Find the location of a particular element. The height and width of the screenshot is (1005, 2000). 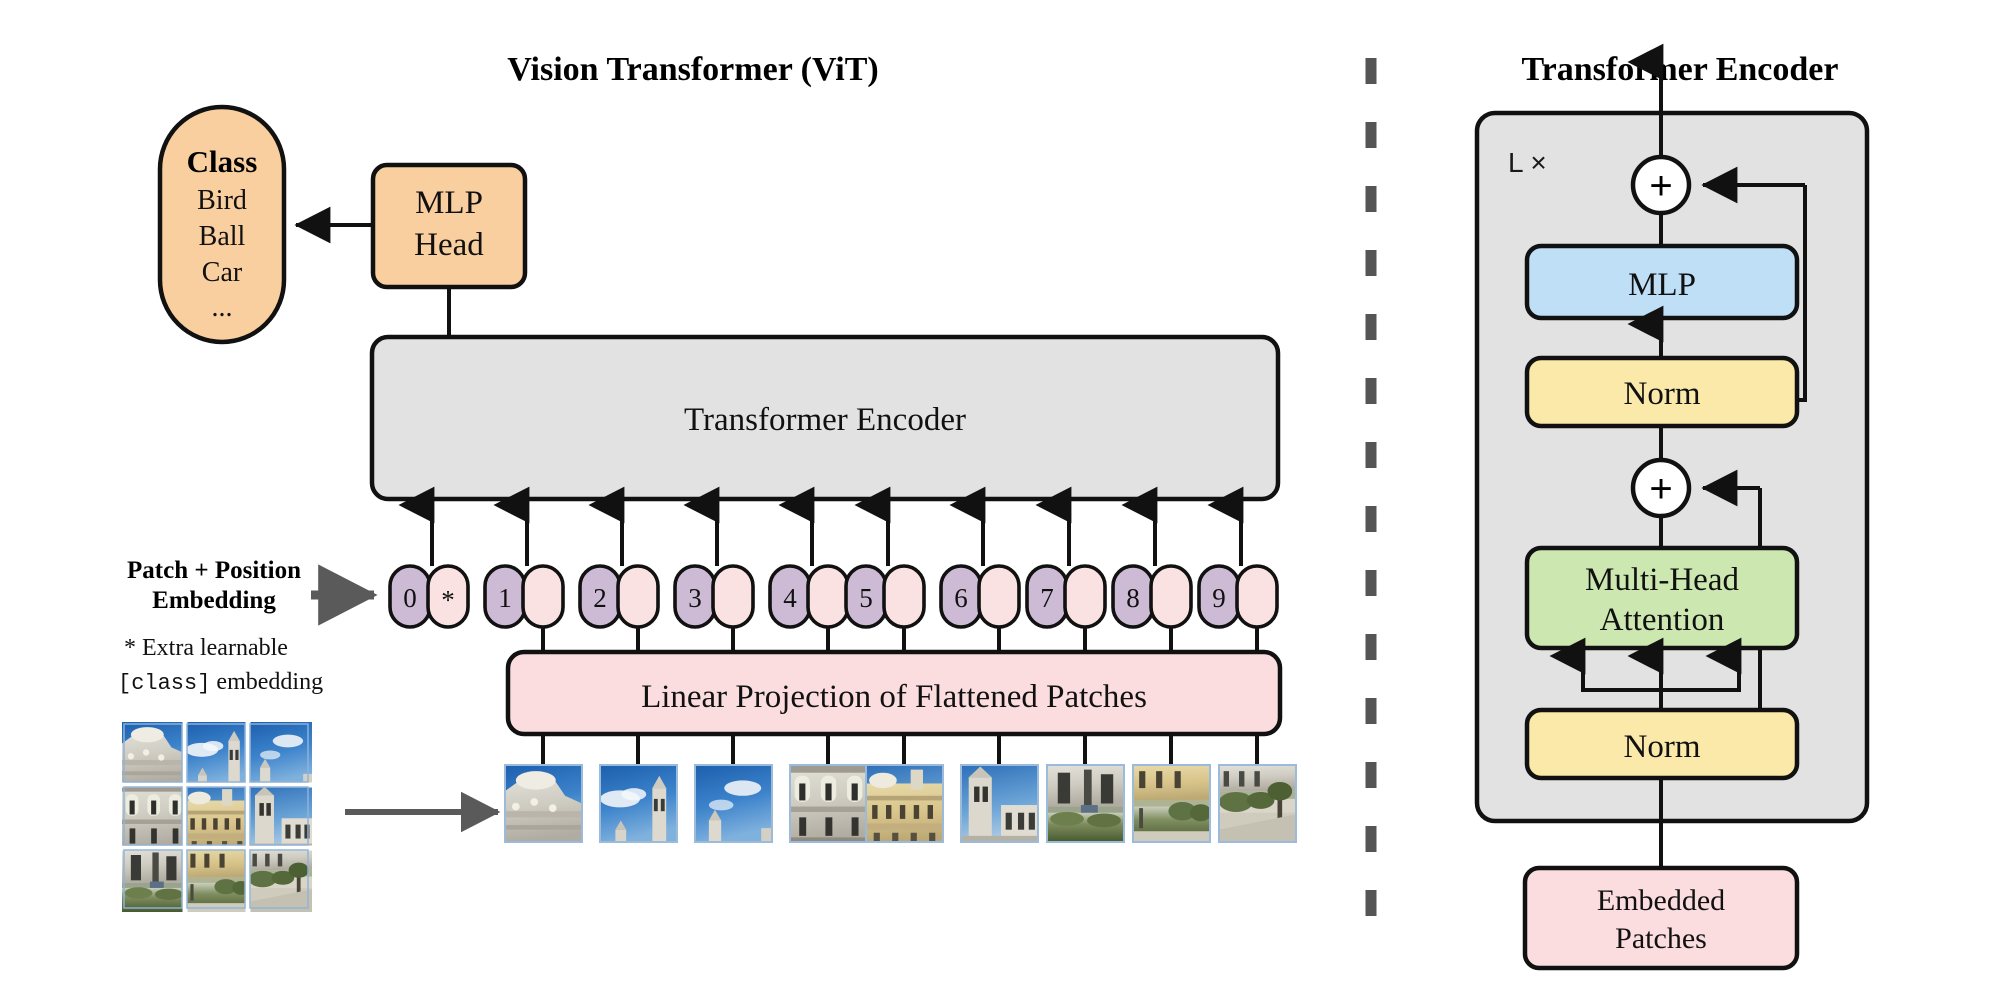

transformer-encoder-label: Transformer Encoder is located at coordinates (825, 420).